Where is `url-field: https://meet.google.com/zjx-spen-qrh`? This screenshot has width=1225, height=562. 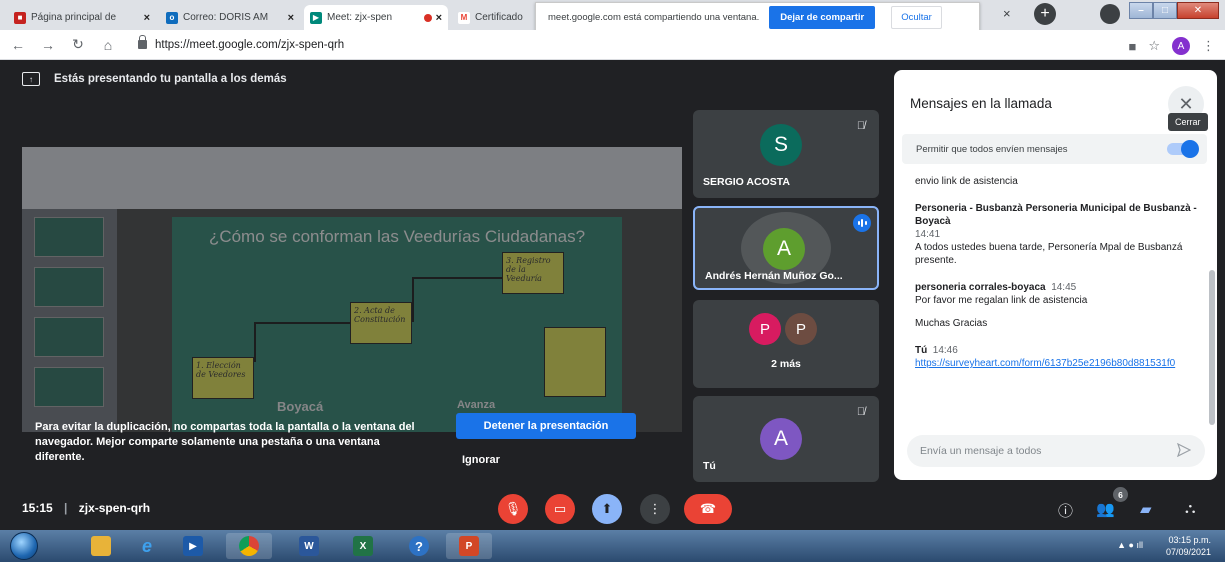
url-field: https://meet.google.com/zjx-spen-qrh is located at coordinates (241, 43).